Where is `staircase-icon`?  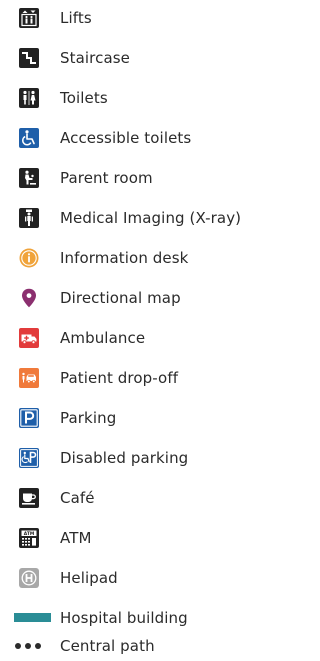
staircase-icon is located at coordinates (29, 58).